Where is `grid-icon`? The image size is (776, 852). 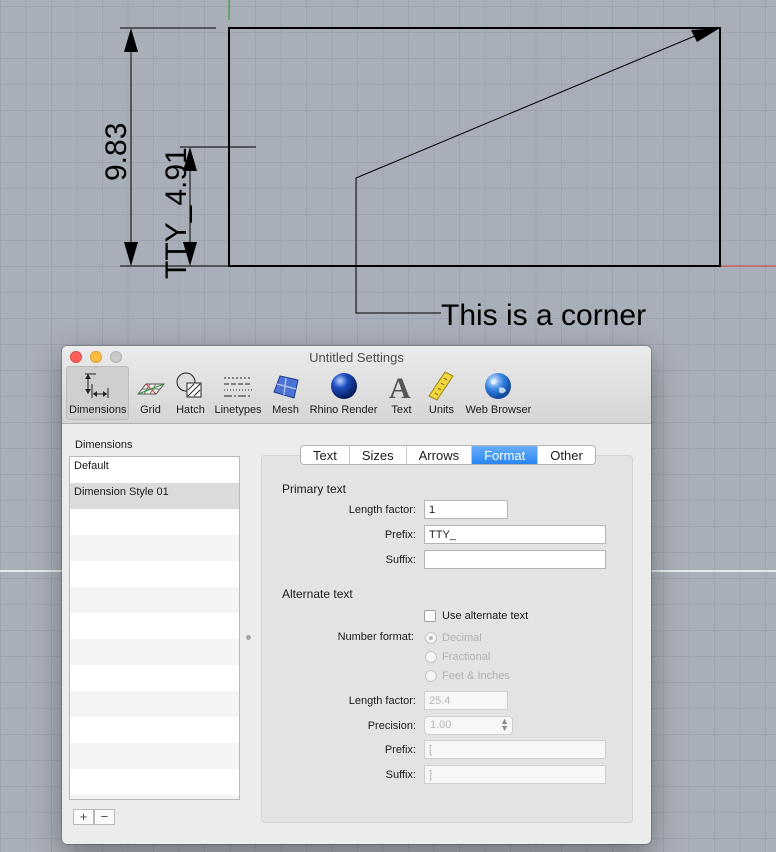
grid-icon is located at coordinates (150, 386).